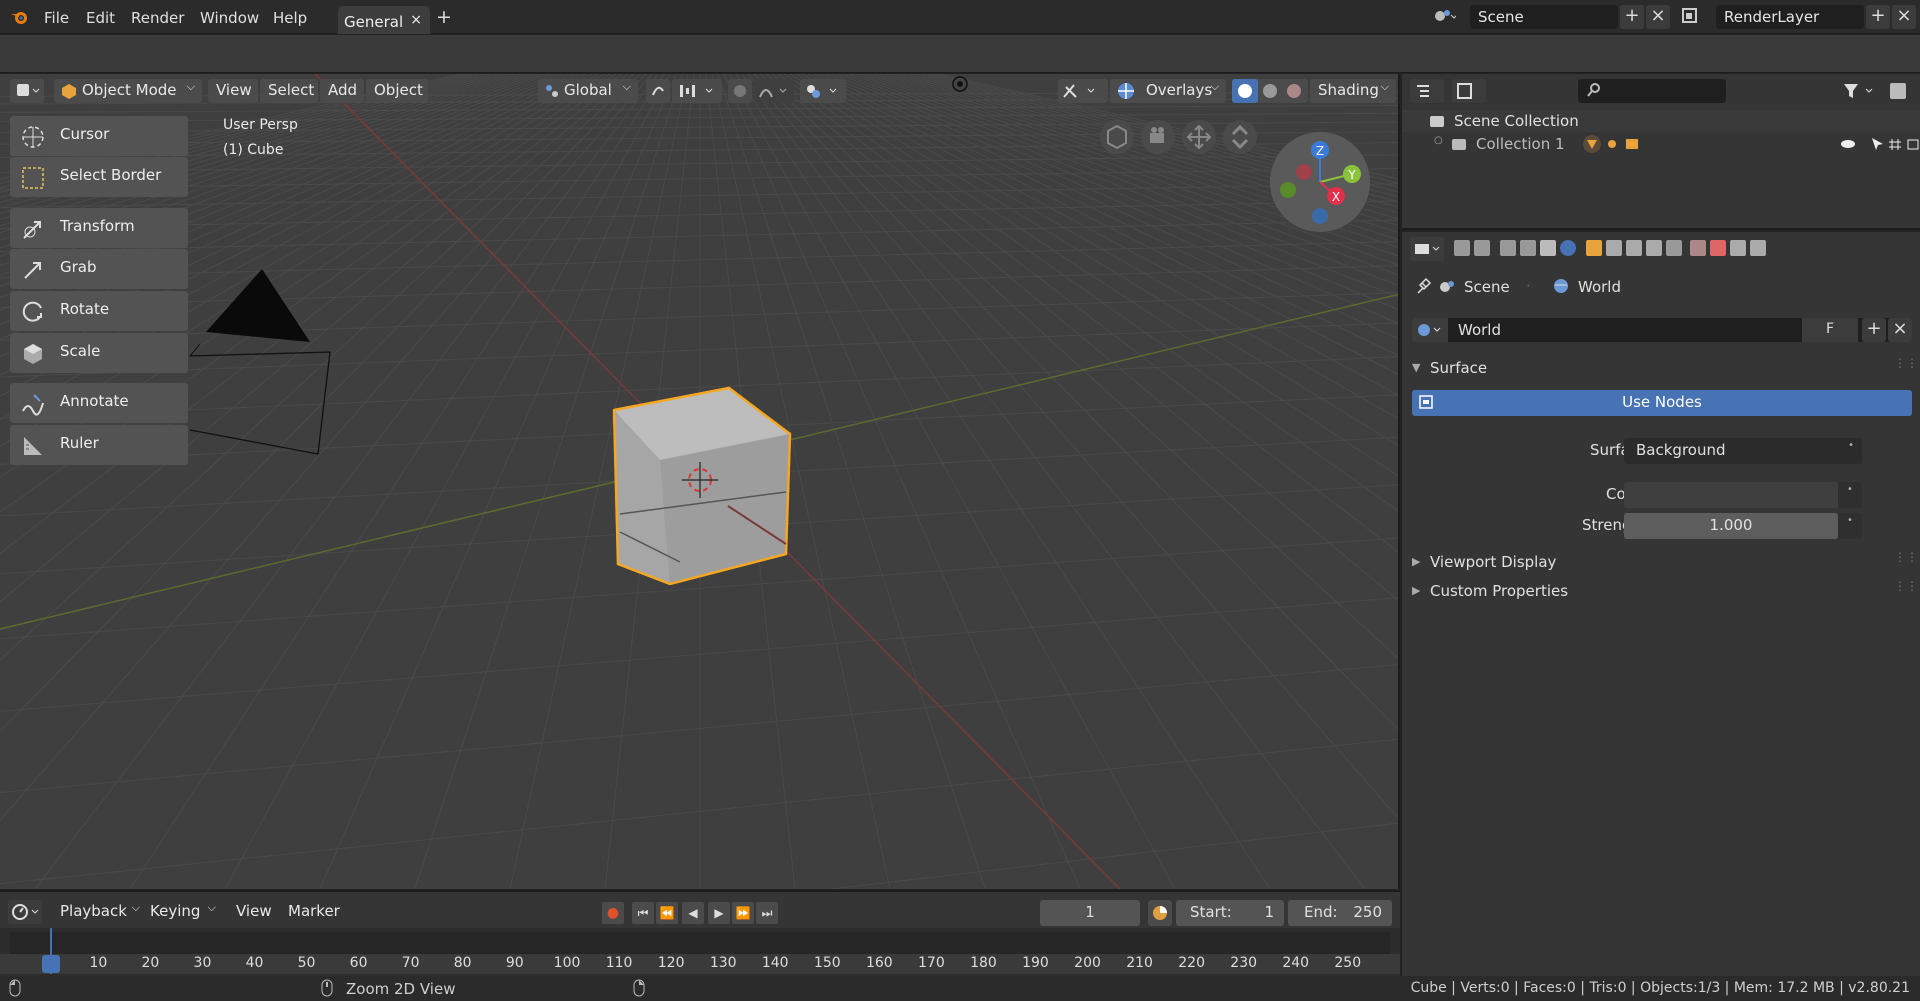  I want to click on menu-object: Object, so click(397, 91).